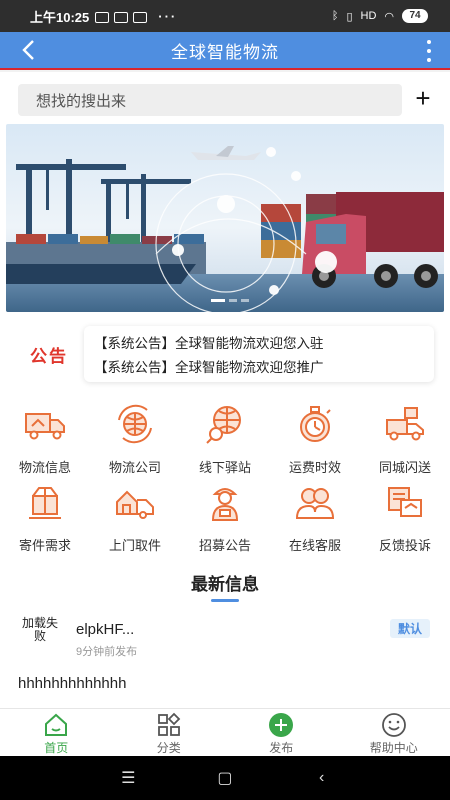 This screenshot has height=800, width=450. Describe the element at coordinates (49, 356) in the screenshot. I see `announcement-label: 公告` at that location.